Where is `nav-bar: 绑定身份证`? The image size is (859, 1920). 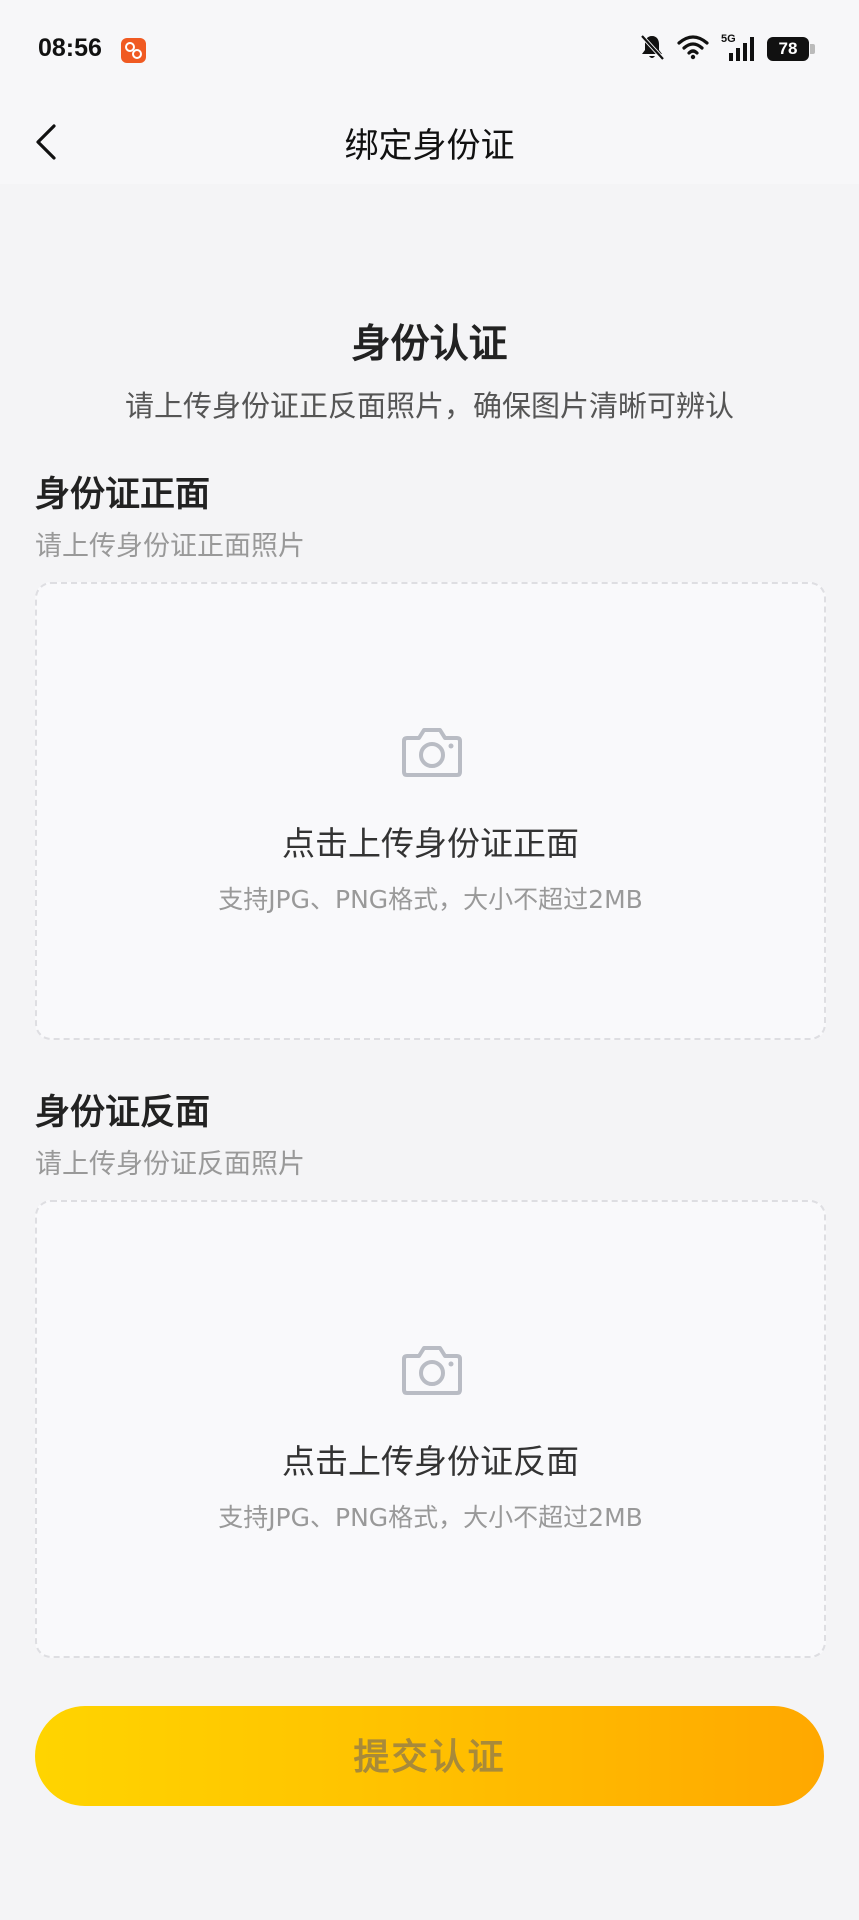 nav-bar: 绑定身份证 is located at coordinates (429, 142).